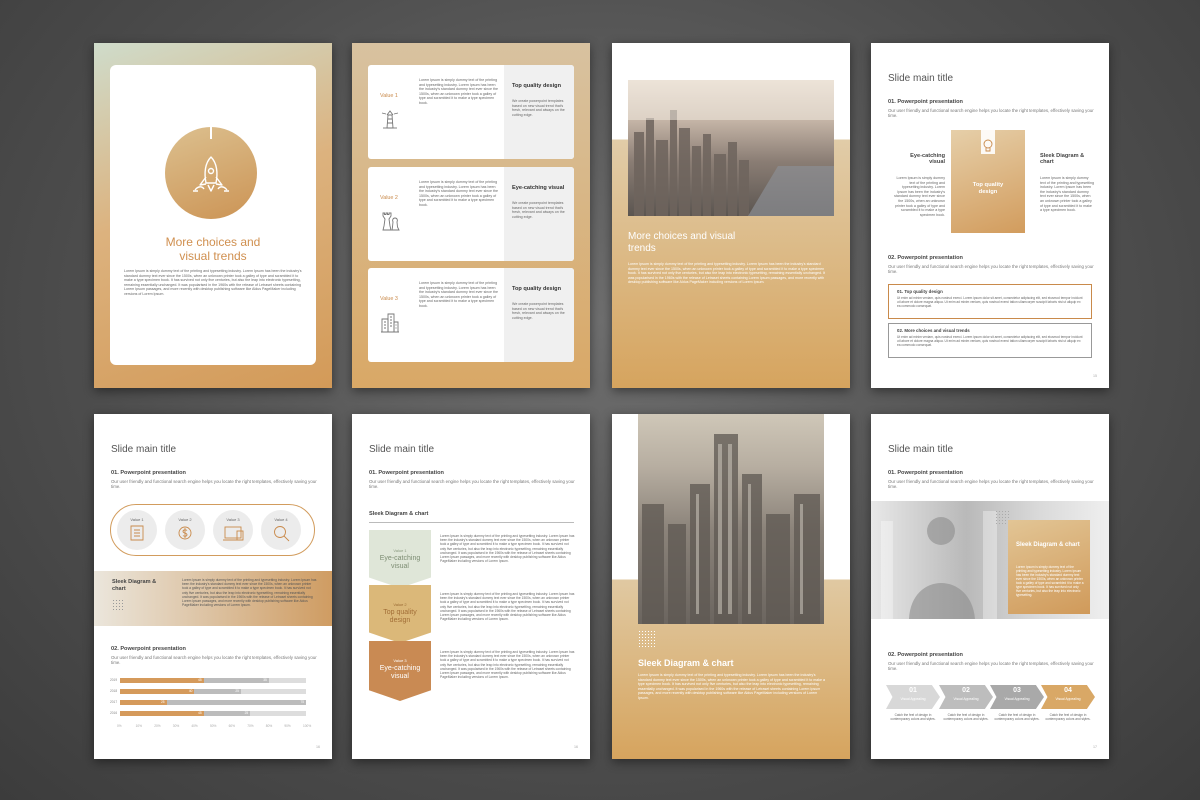 Image resolution: width=1200 pixels, height=800 pixels. Describe the element at coordinates (287, 726) in the screenshot. I see `x-tick-label: 90%` at that location.